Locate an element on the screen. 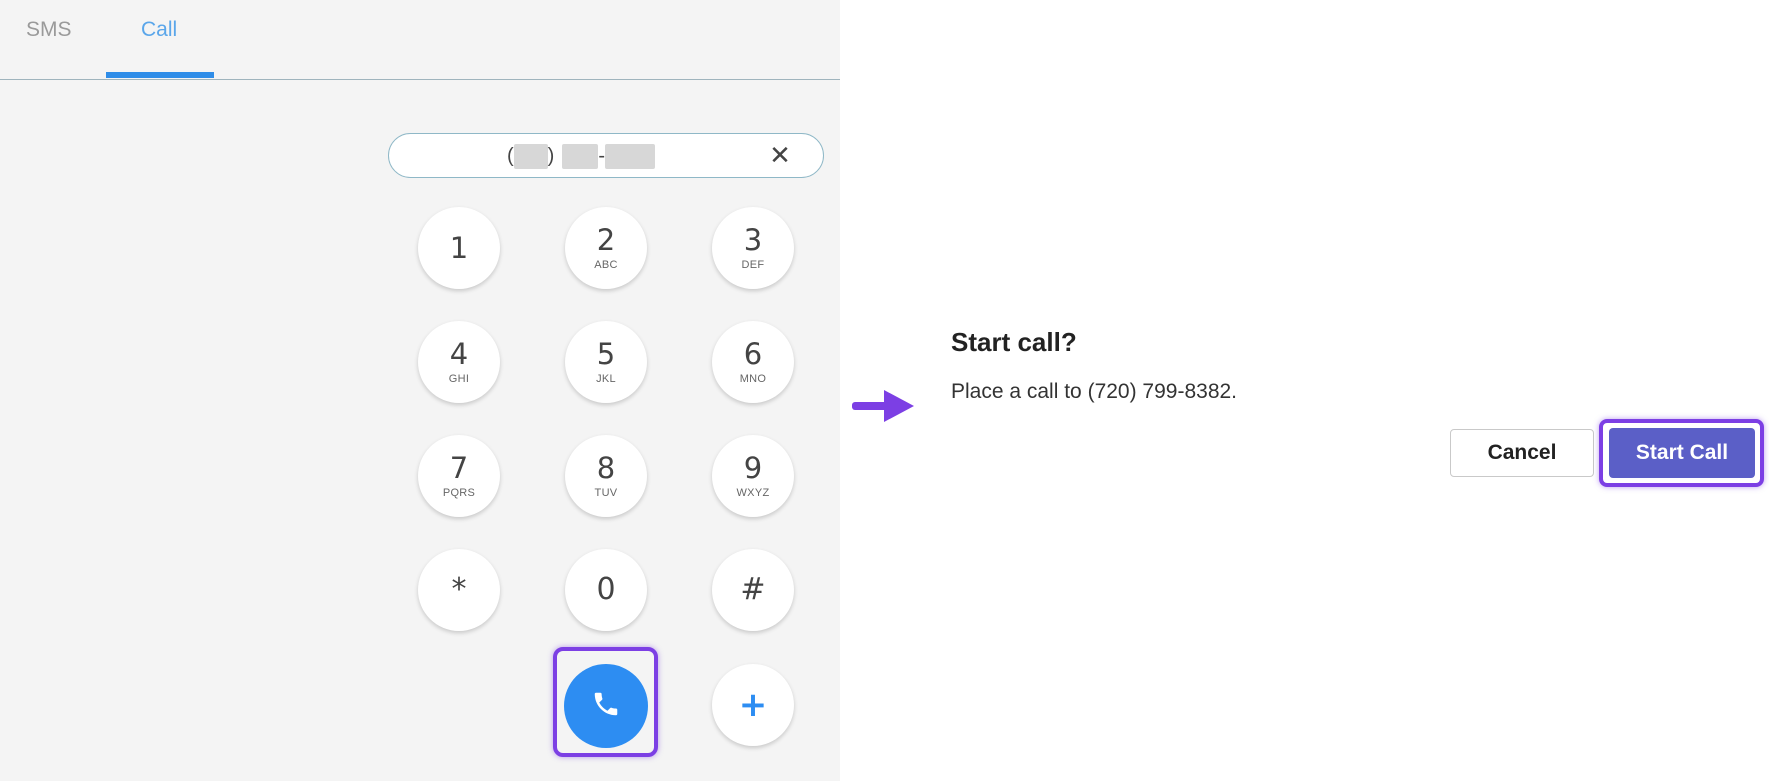 This screenshot has width=1769, height=781. key-digit: 4 is located at coordinates (459, 354).